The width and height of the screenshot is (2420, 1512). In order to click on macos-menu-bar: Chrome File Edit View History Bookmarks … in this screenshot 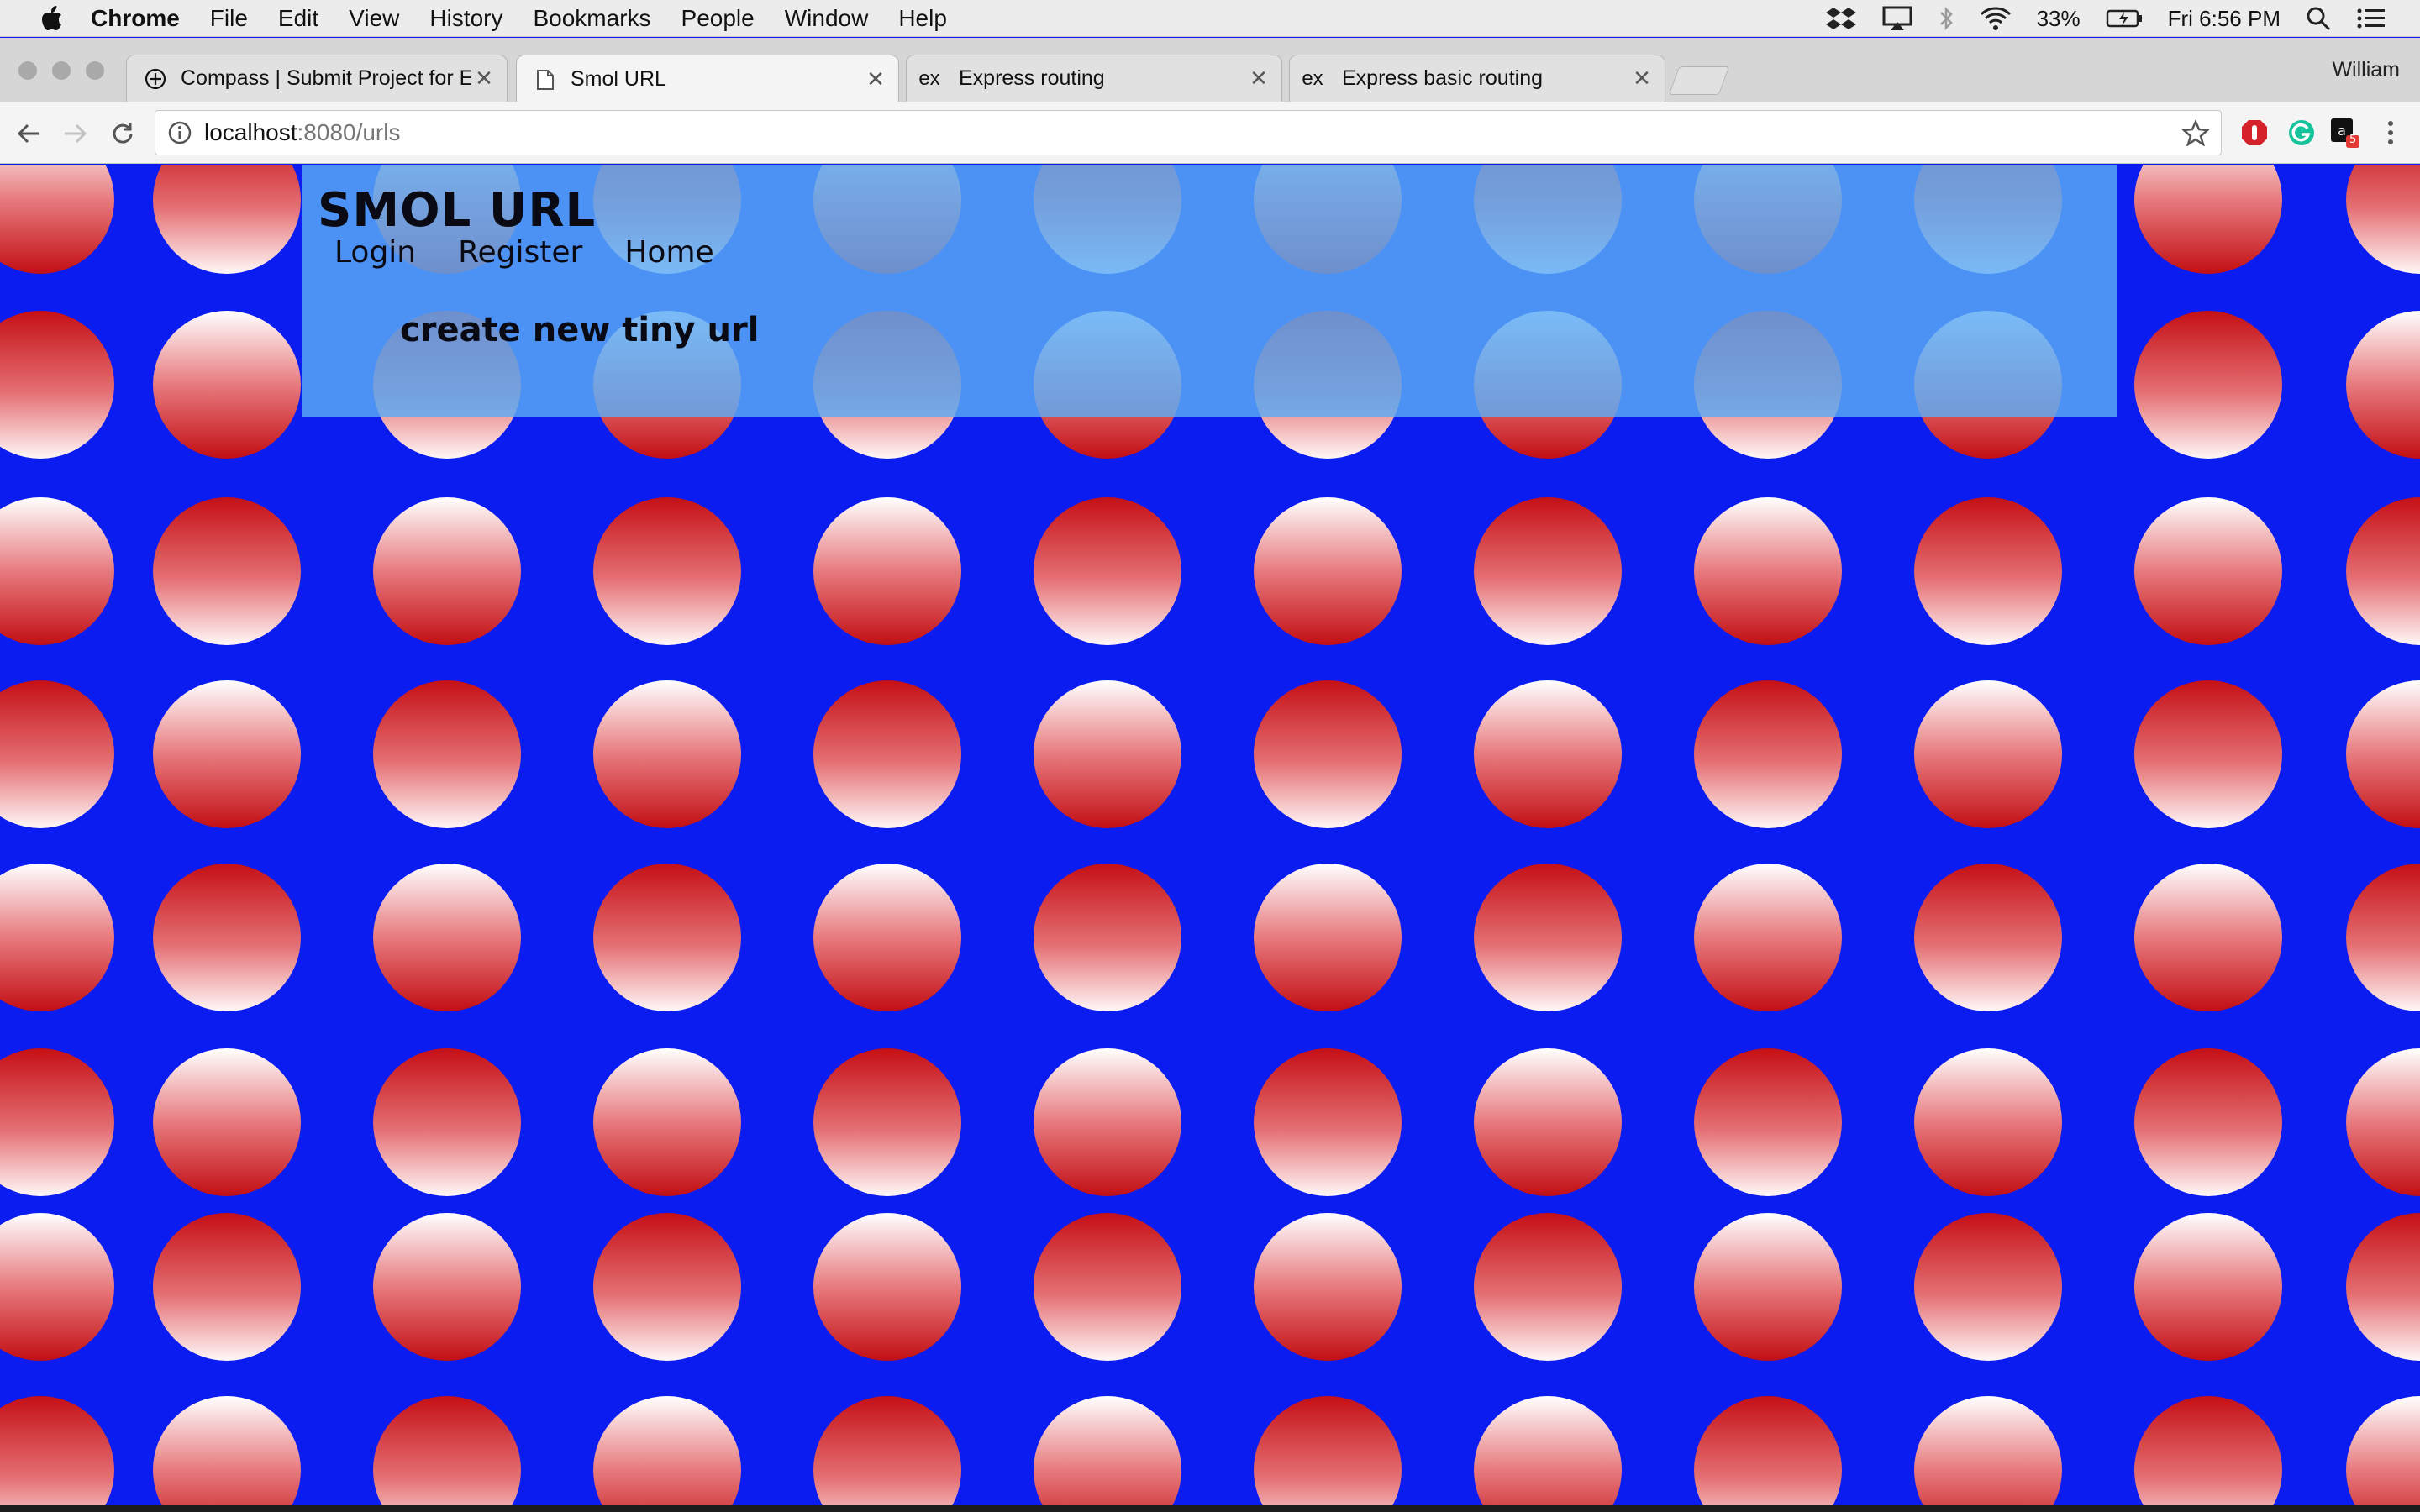, I will do `click(1210, 18)`.